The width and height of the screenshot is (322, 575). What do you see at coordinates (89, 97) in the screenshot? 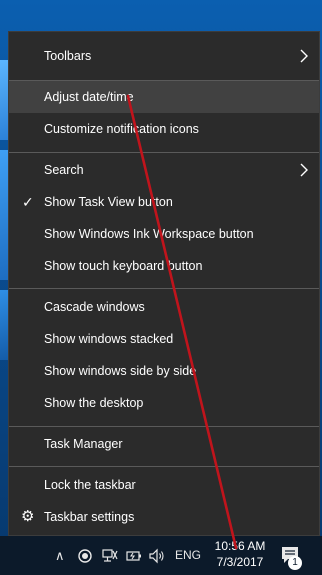
I see `menu-item-label: Adjust date/time` at bounding box center [89, 97].